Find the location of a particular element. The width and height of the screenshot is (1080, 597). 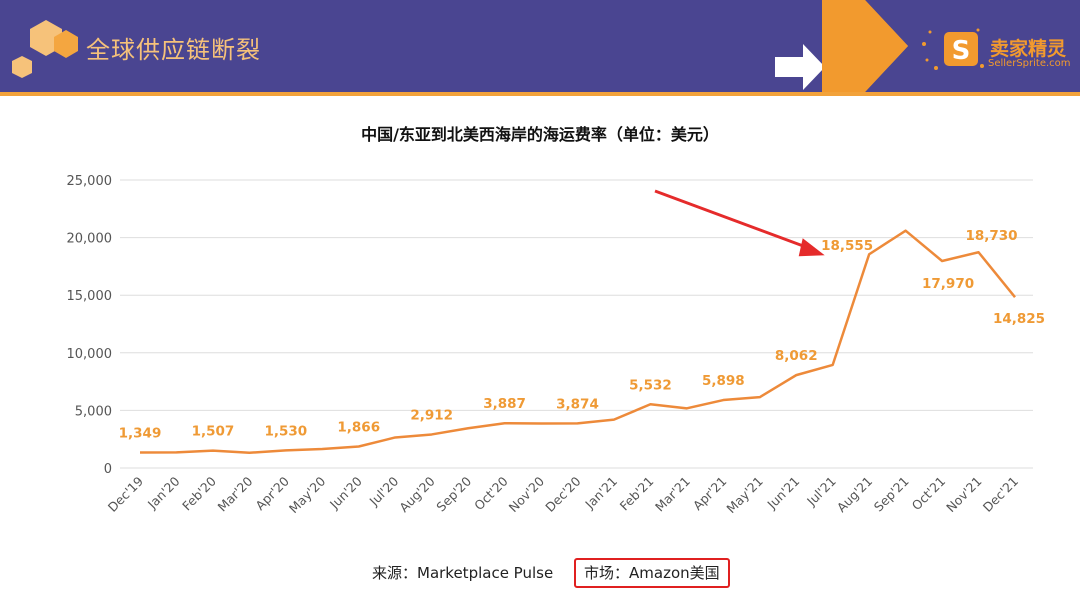

data-label: 1,507 is located at coordinates (213, 432).